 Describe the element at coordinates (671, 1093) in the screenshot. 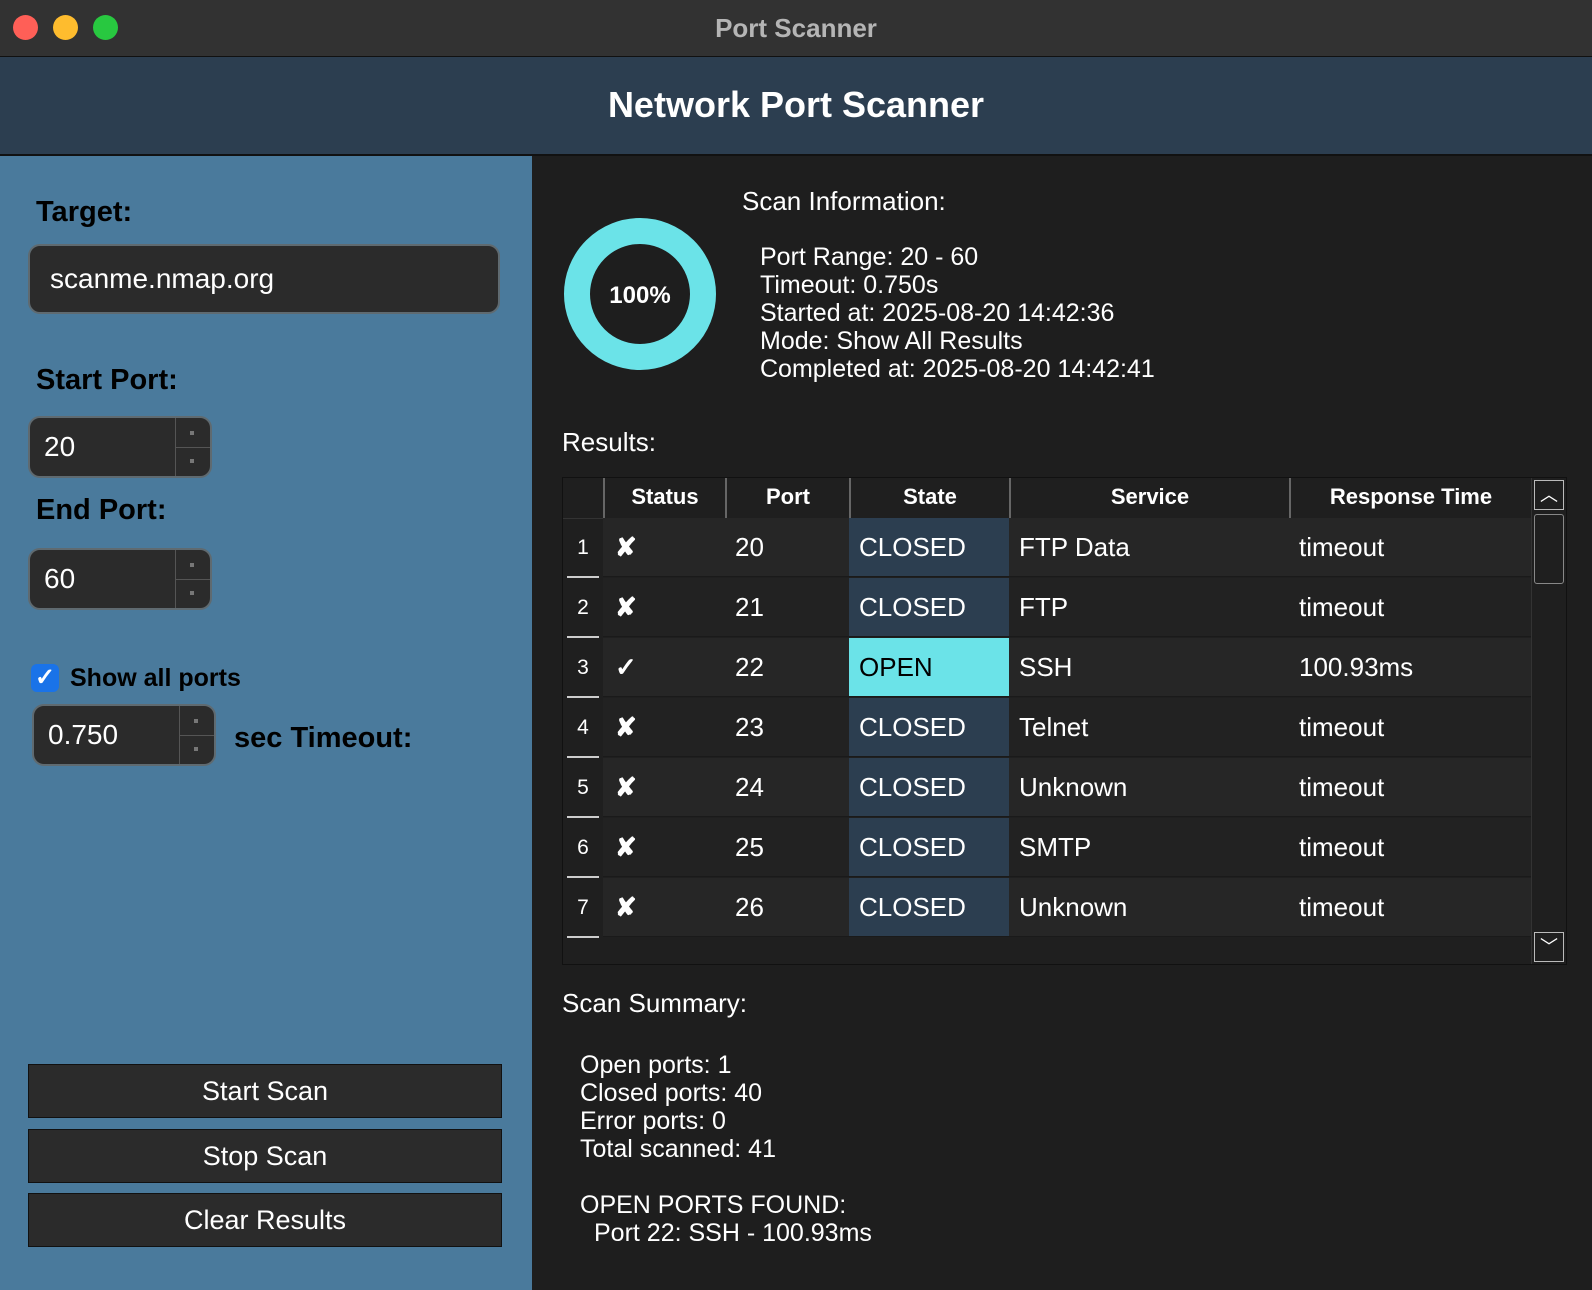

I see `summary-closed-ports: Closed ports: 40` at that location.